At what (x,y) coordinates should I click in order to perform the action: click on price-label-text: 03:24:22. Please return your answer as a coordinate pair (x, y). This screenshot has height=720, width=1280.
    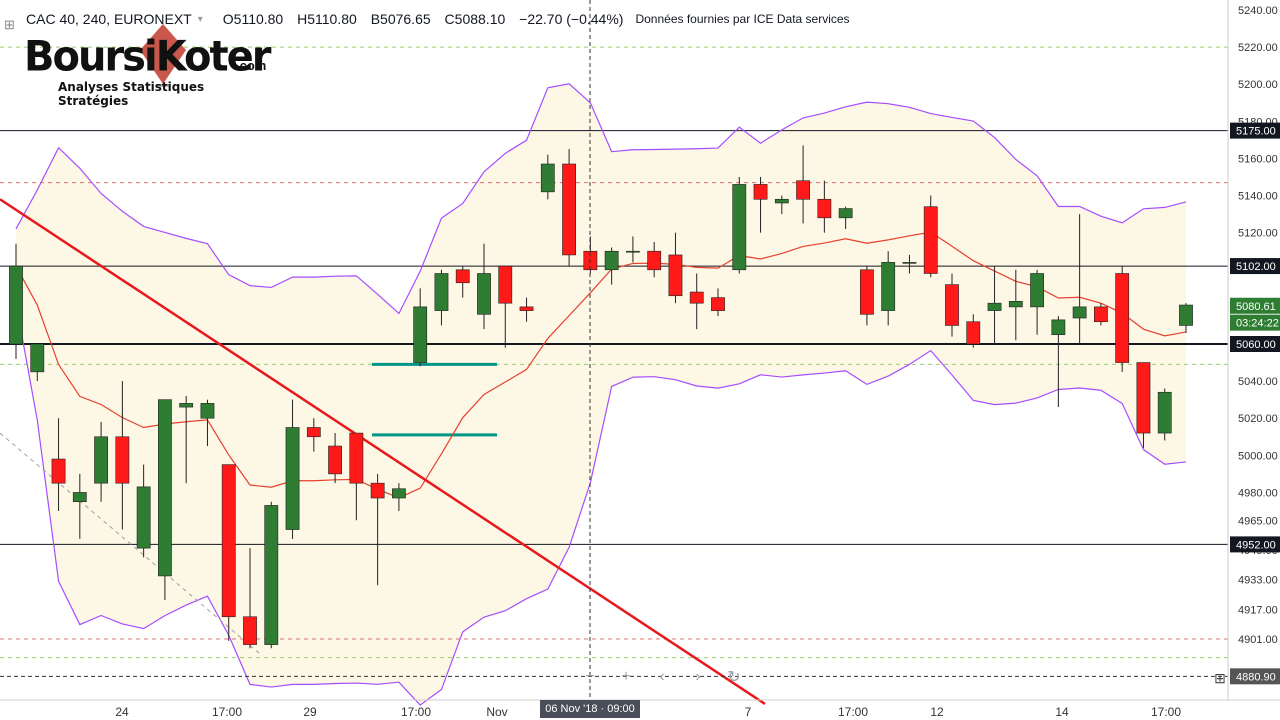
    Looking at the image, I should click on (1257, 324).